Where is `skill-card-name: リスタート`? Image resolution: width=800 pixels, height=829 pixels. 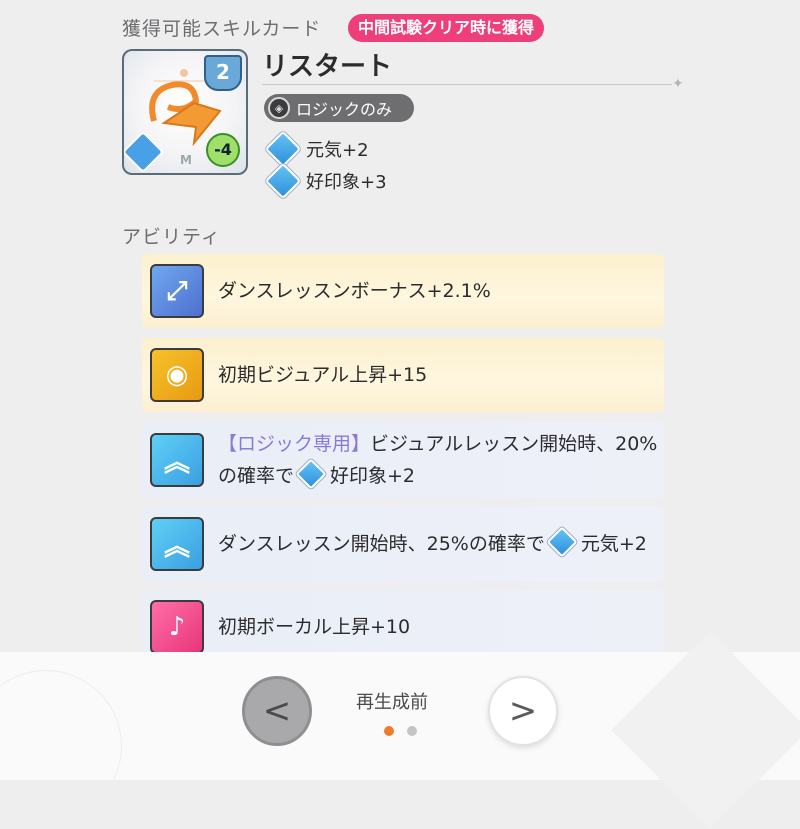
skill-card-name: リスタート is located at coordinates (327, 67).